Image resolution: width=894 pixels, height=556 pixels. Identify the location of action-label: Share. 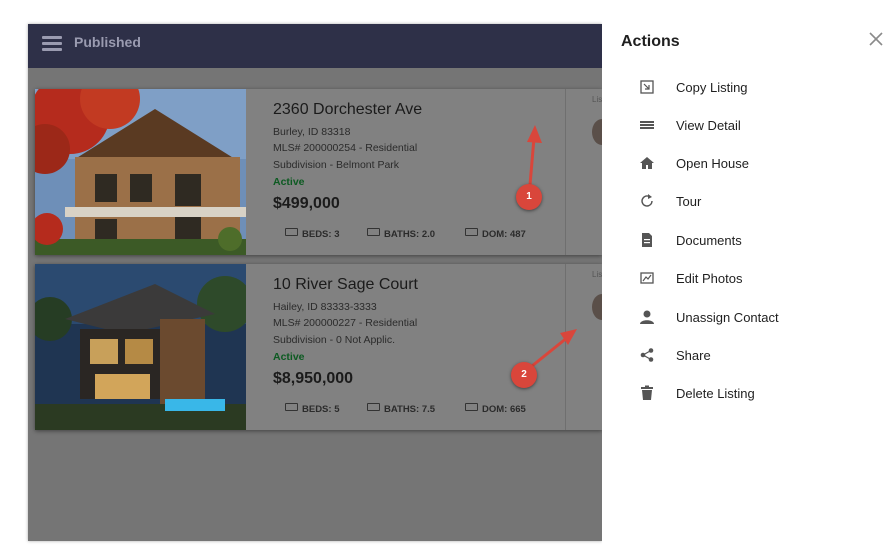
(693, 355).